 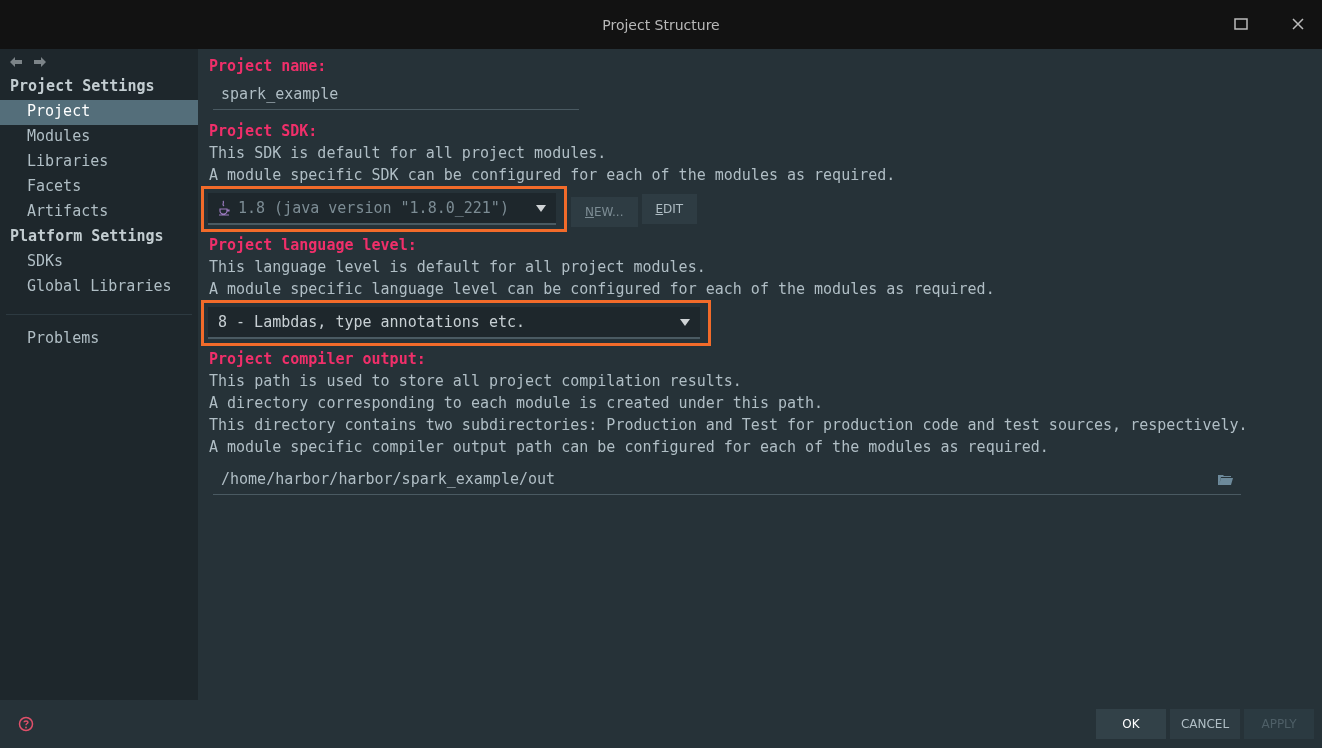 What do you see at coordinates (99, 187) in the screenshot?
I see `sidebar-item: Facets` at bounding box center [99, 187].